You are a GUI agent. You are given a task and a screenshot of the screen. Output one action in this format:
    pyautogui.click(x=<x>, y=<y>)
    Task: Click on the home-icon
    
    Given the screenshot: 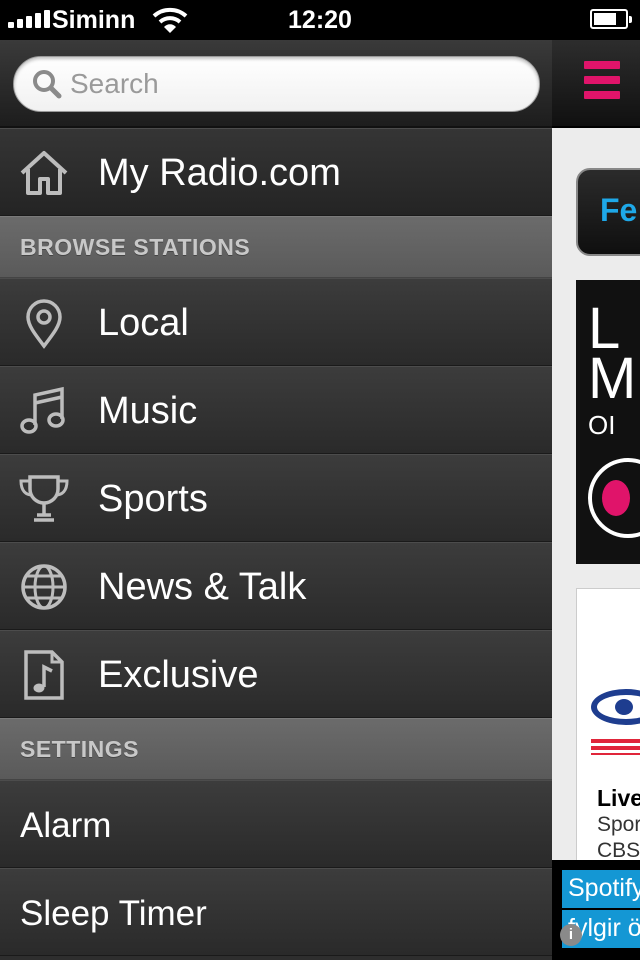 What is the action you would take?
    pyautogui.click(x=44, y=173)
    